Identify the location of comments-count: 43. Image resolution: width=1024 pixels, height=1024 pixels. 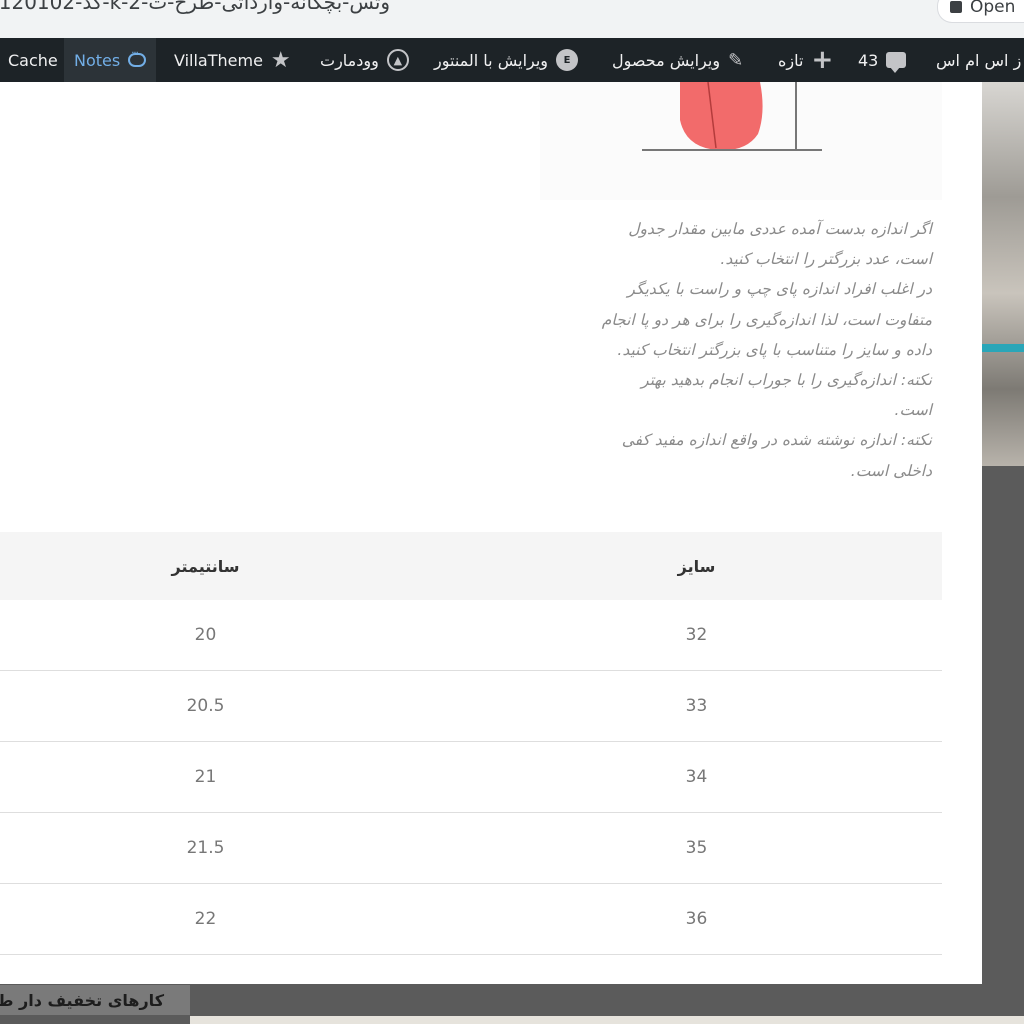
(868, 60).